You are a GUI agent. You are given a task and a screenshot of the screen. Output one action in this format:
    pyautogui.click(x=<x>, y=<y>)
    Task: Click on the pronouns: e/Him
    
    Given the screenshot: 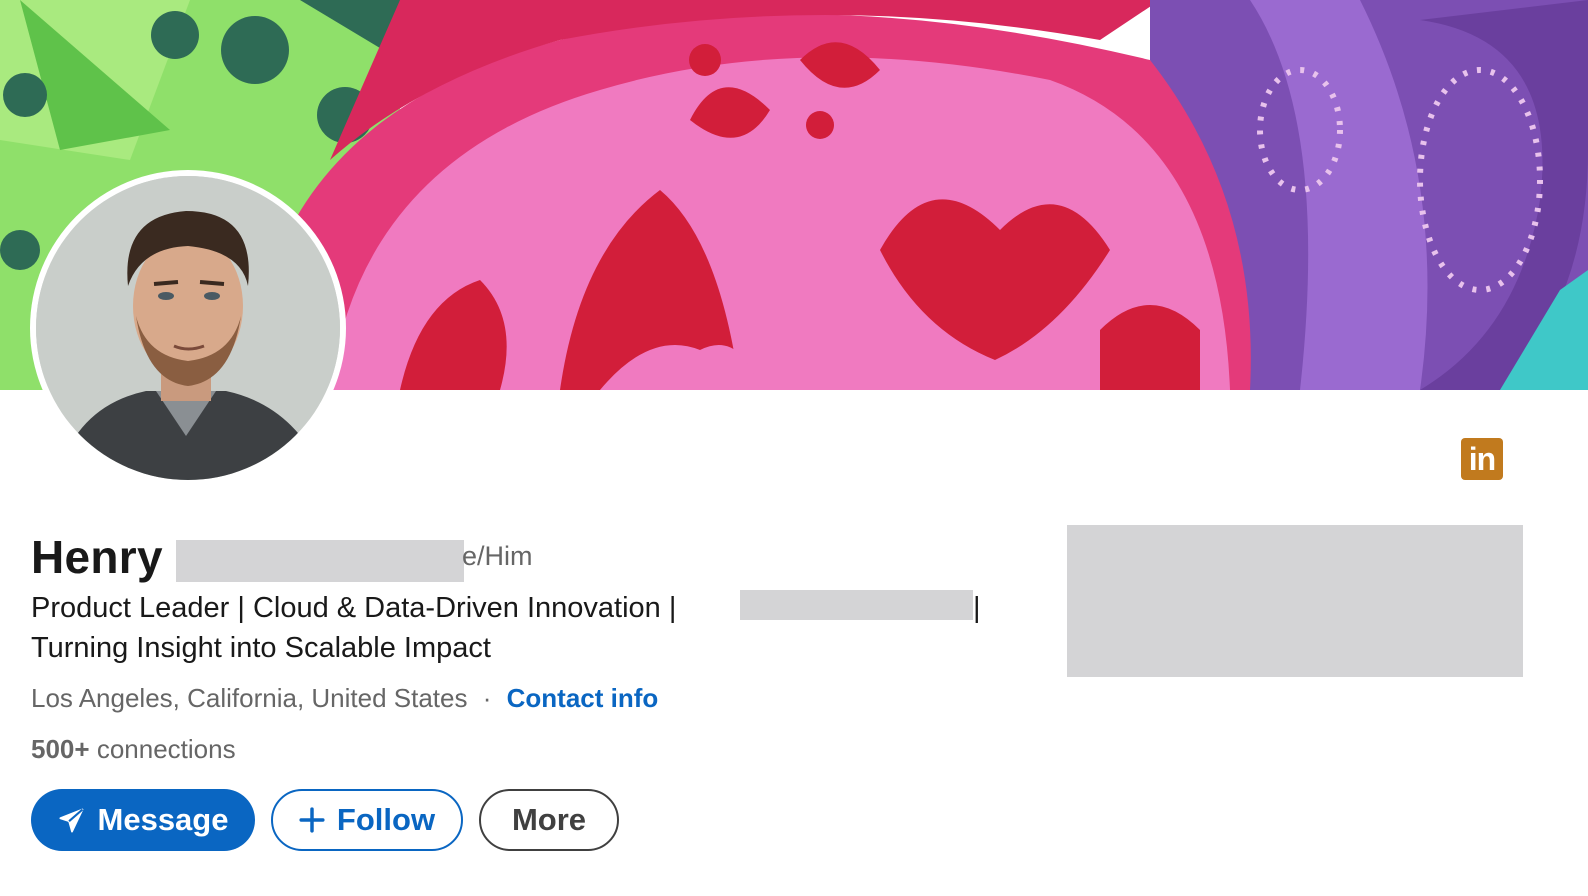 What is the action you would take?
    pyautogui.click(x=497, y=556)
    